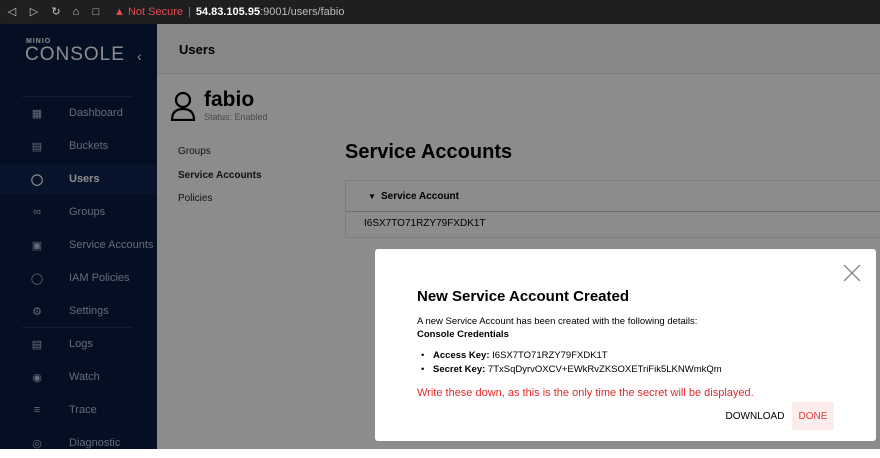  What do you see at coordinates (302, 12) in the screenshot?
I see `url-path: :9001/users/fabio` at bounding box center [302, 12].